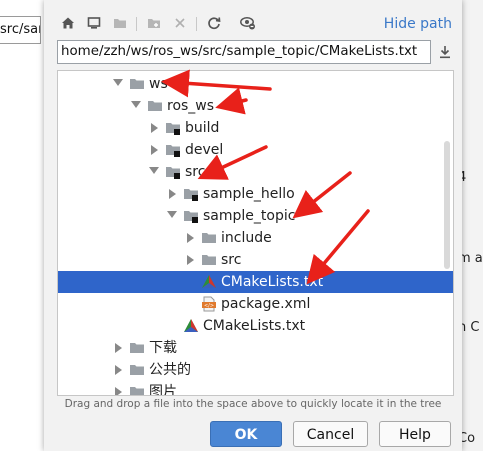 This screenshot has width=483, height=451. What do you see at coordinates (180, 23) in the screenshot?
I see `delete-icon` at bounding box center [180, 23].